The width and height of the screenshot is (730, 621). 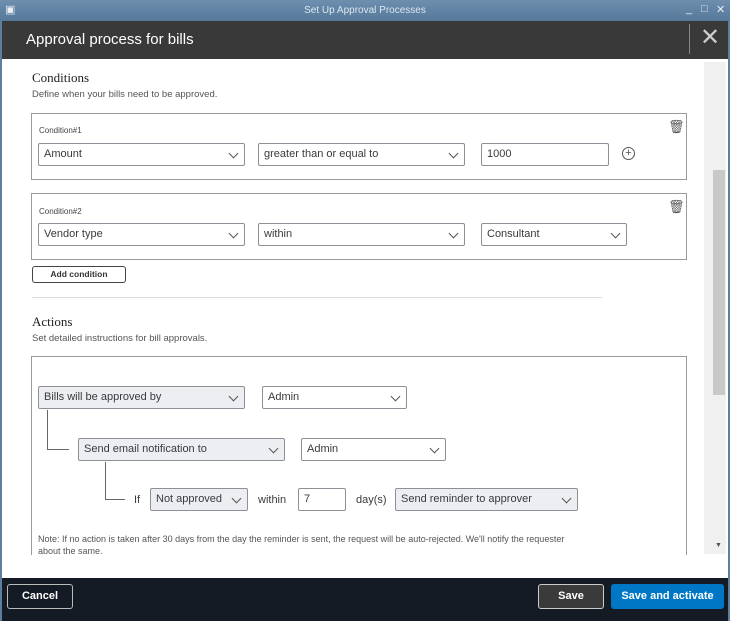 I want to click on content-bottom, so click(x=352, y=566).